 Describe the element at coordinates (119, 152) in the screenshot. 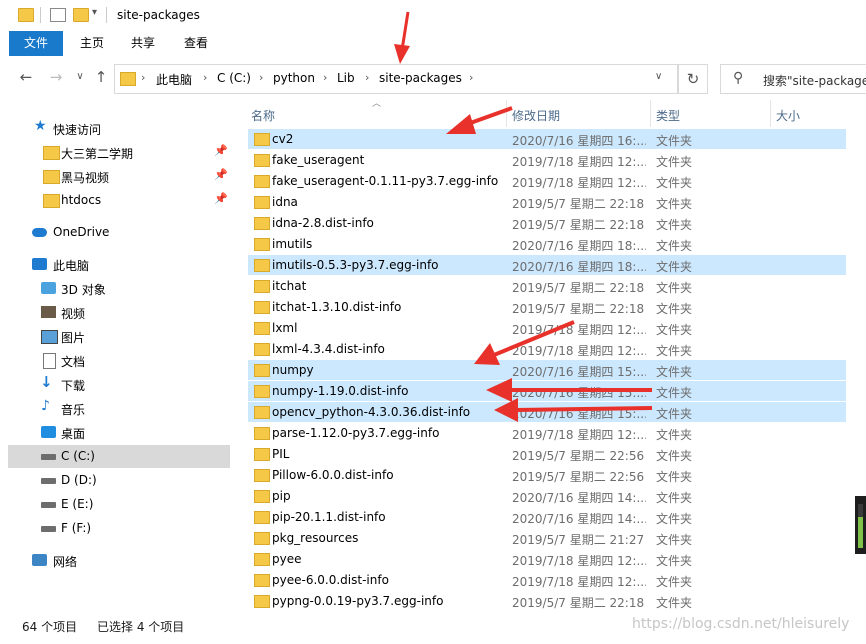

I see `sidebar-item-folder: 大三第二学期 📌` at that location.